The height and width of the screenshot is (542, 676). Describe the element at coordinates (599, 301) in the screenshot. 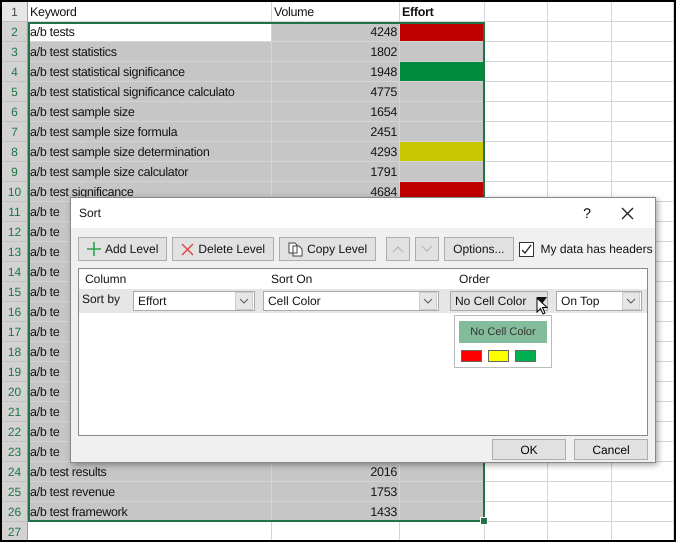

I see `position-dropdown: On Top` at that location.